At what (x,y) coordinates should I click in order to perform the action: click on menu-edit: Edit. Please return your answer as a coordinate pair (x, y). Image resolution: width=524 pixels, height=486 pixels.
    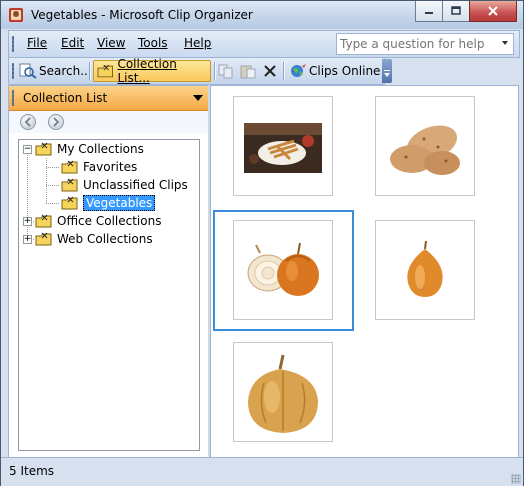
    Looking at the image, I should click on (72, 43).